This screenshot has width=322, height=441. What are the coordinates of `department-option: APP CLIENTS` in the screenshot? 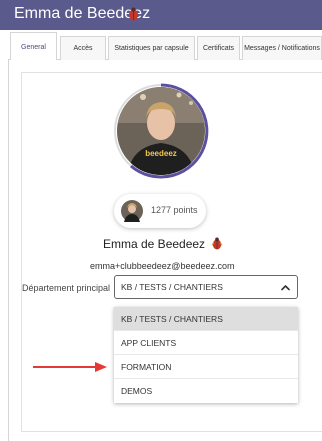 It's located at (206, 343).